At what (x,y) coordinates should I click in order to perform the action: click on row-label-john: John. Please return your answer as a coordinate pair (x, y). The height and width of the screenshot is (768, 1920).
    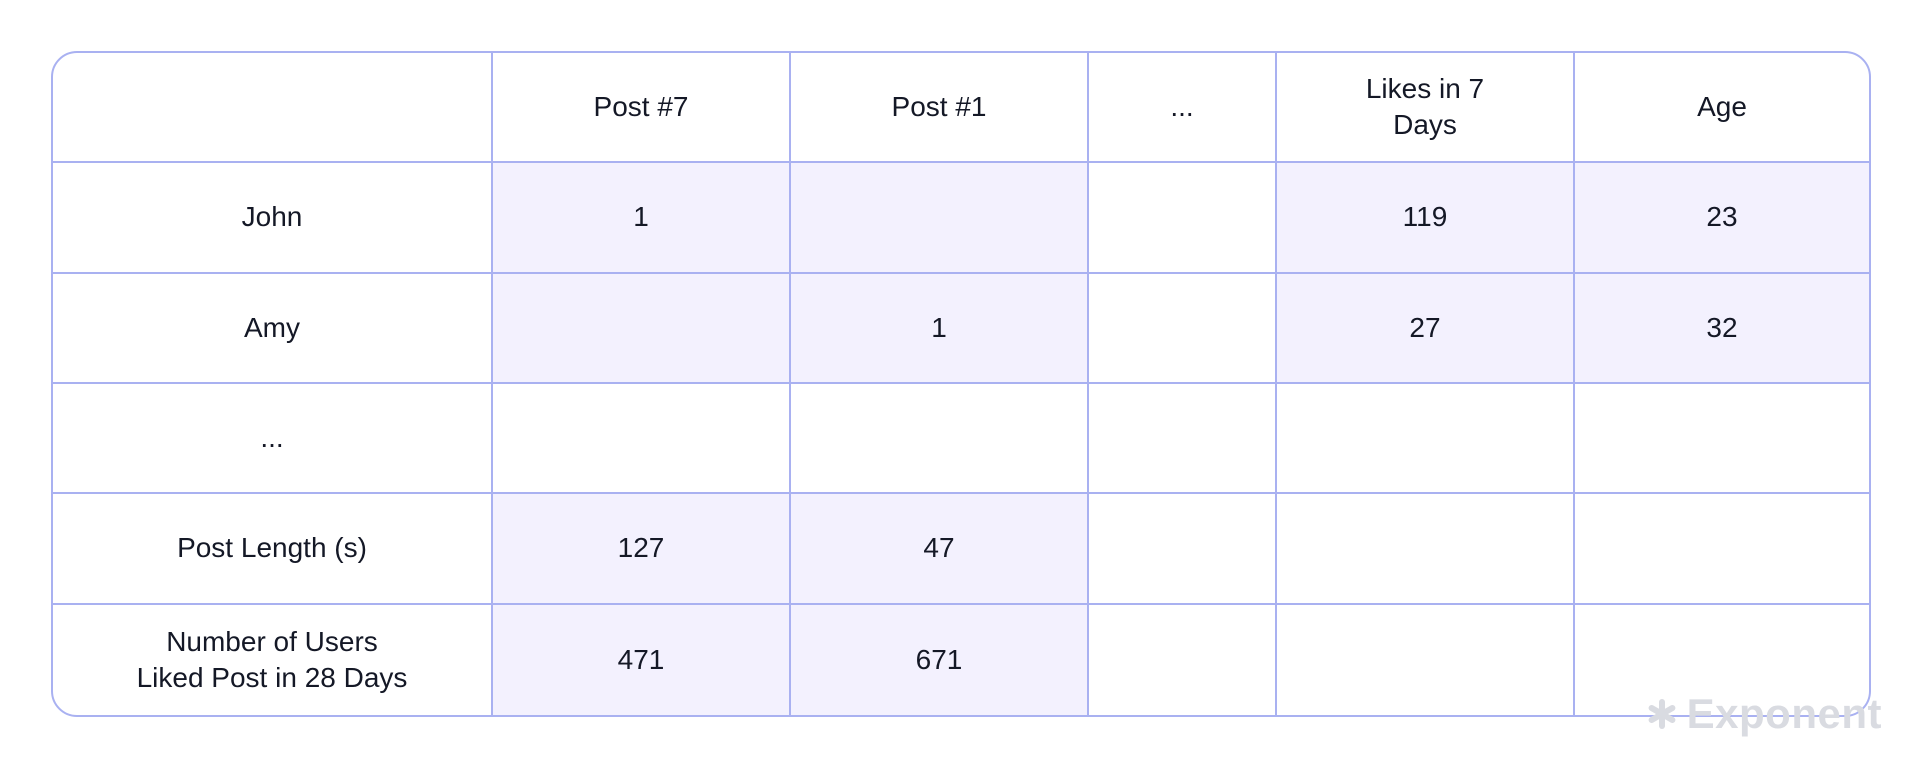
    Looking at the image, I should click on (273, 218).